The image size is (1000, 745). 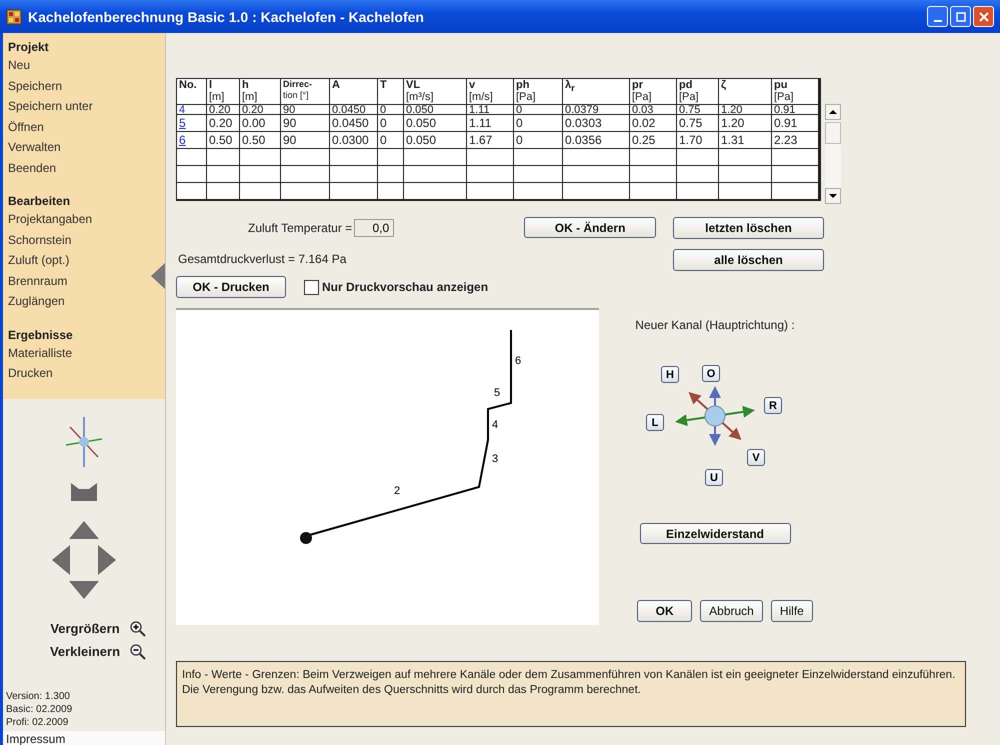 I want to click on scroll-down-icon, so click(x=833, y=196).